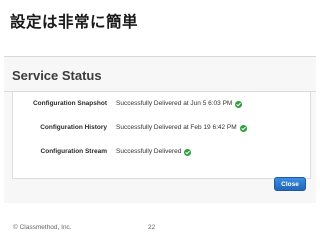  I want to click on status-value-wrapper: Successfully Delivered at Feb 19 6:42 PM, so click(181, 128).